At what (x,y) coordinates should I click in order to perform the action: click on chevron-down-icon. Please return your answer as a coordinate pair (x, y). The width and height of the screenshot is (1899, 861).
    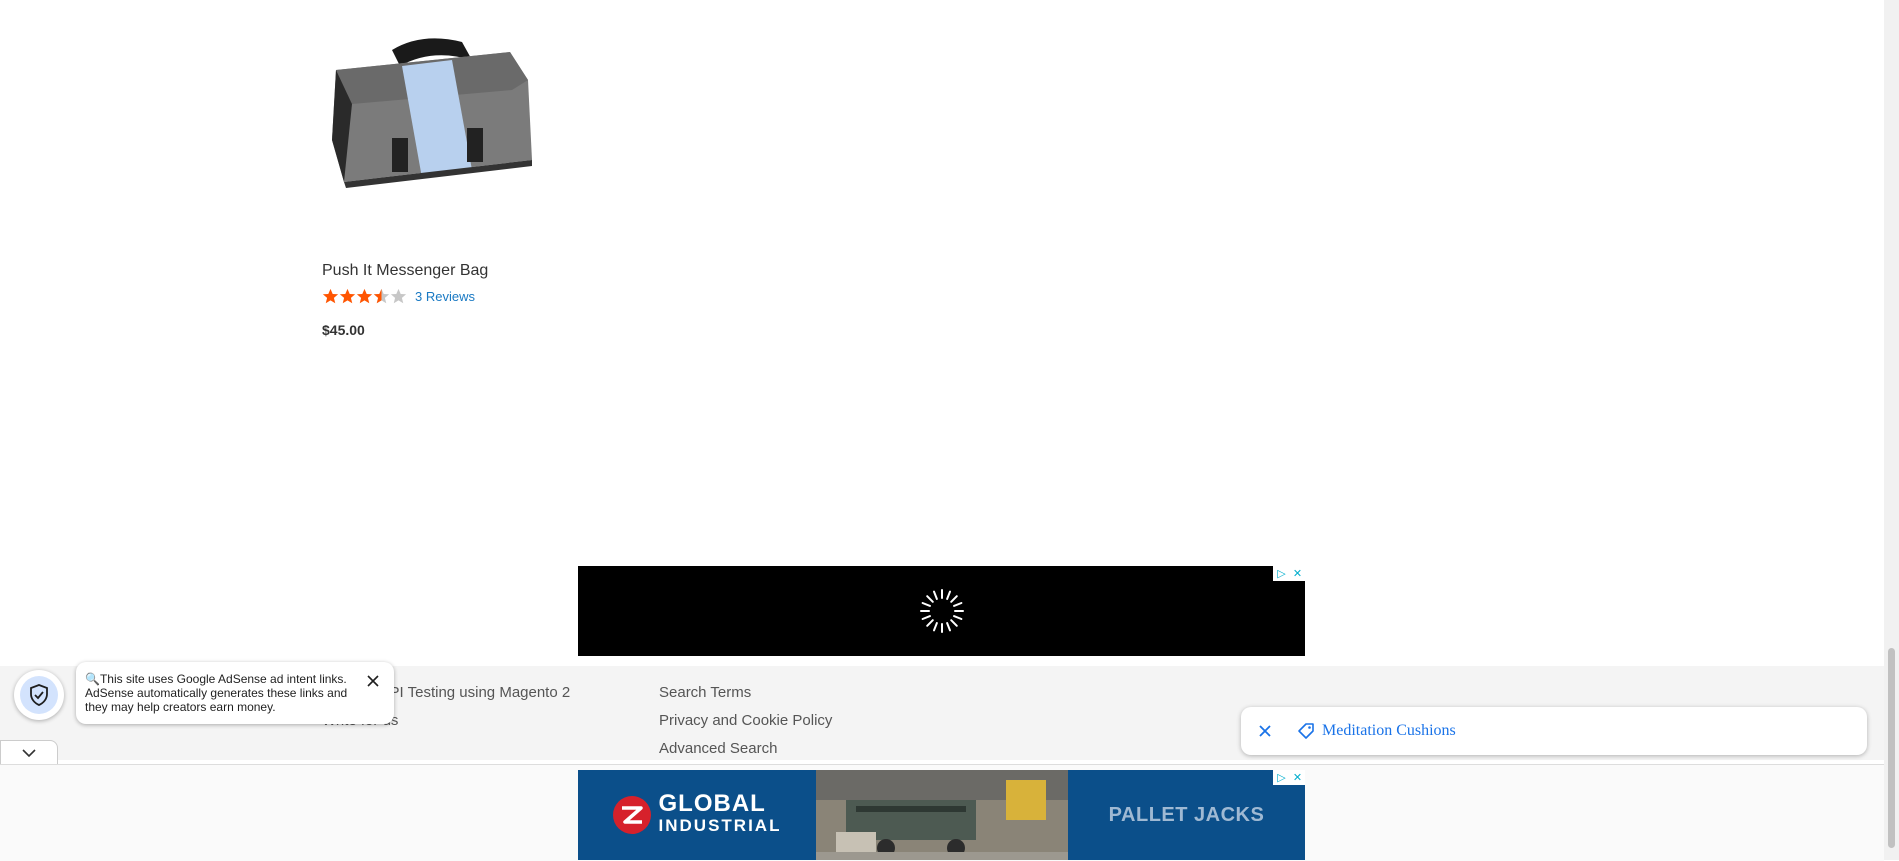
    Looking at the image, I should click on (29, 753).